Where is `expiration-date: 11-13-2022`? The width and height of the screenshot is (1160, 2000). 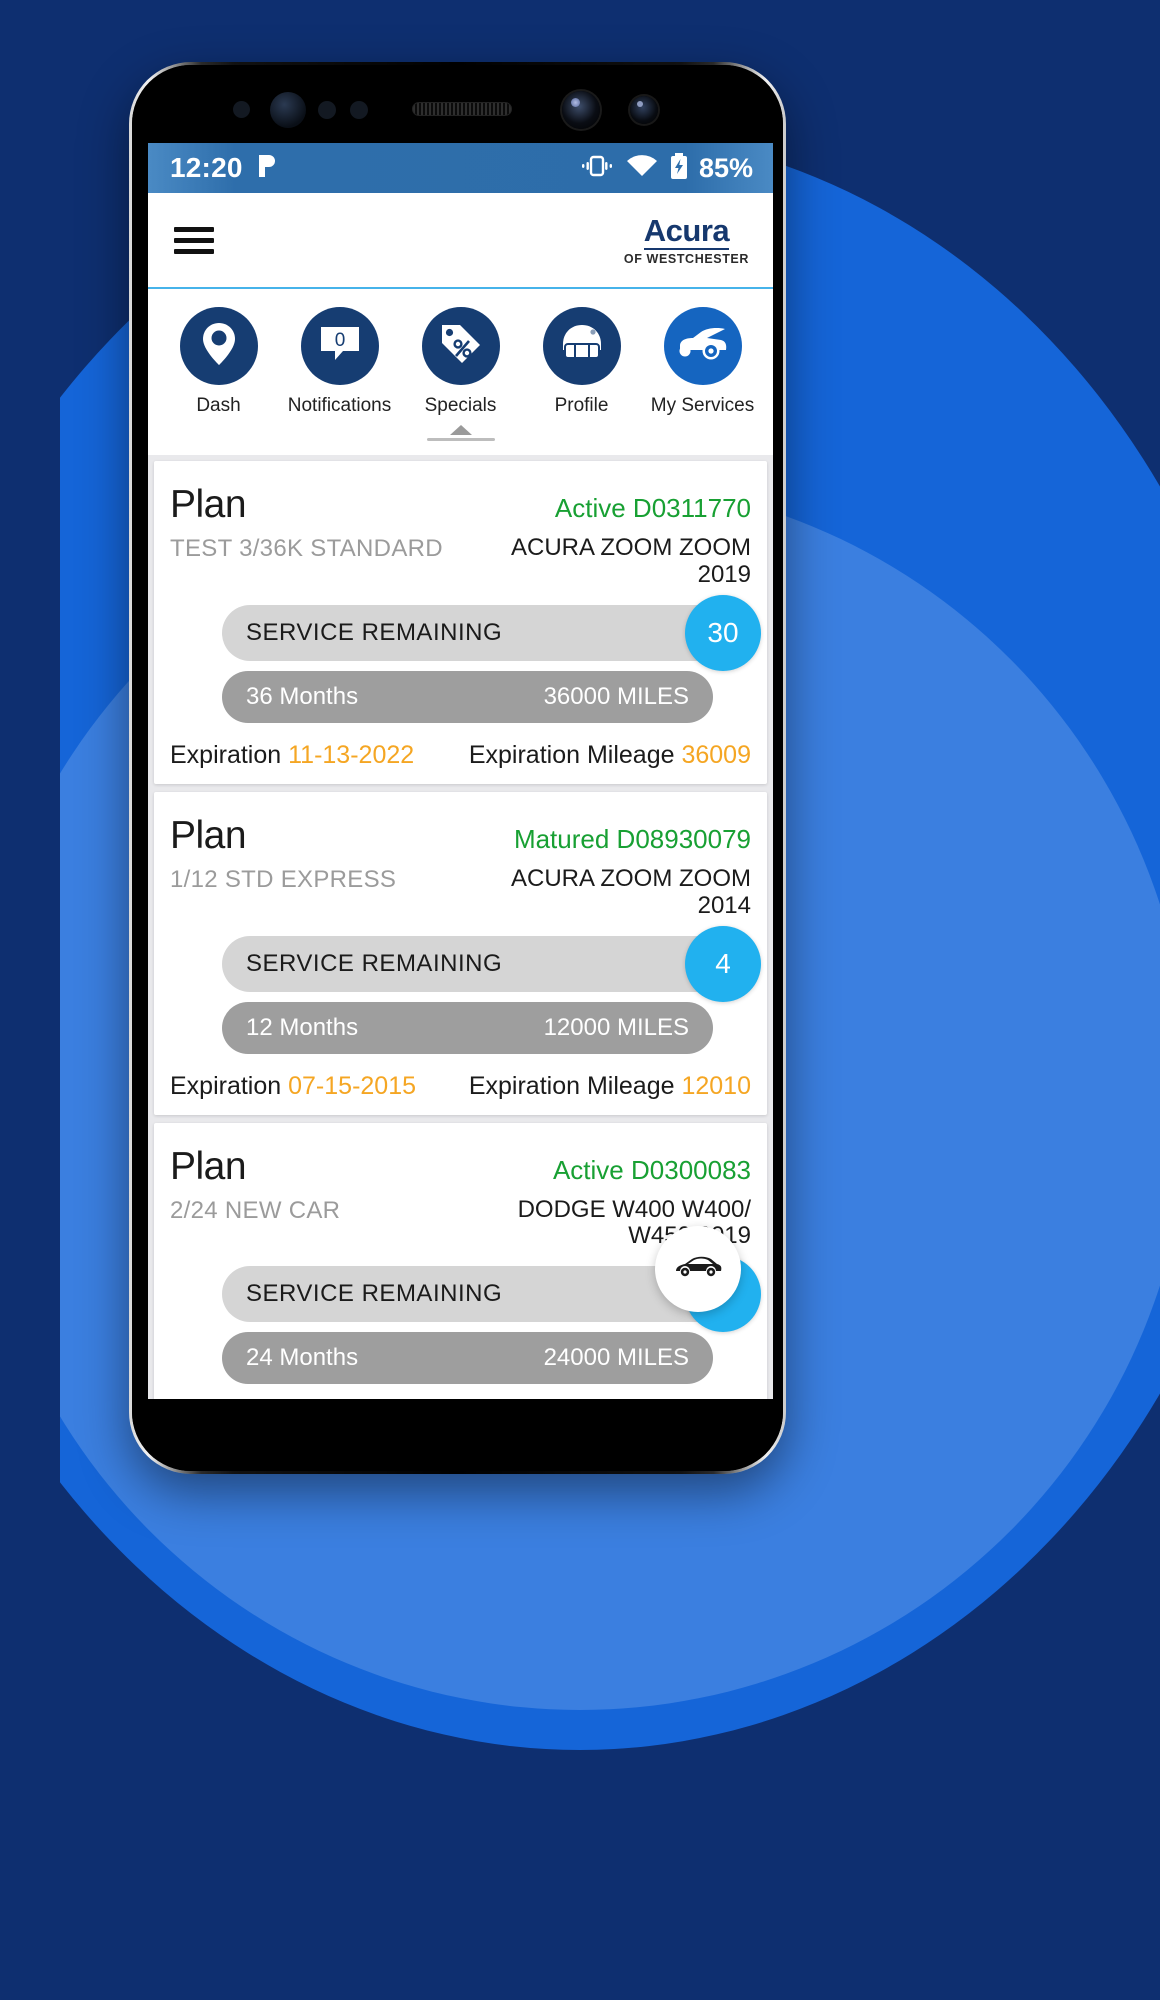
expiration-date: 11-13-2022 is located at coordinates (351, 754).